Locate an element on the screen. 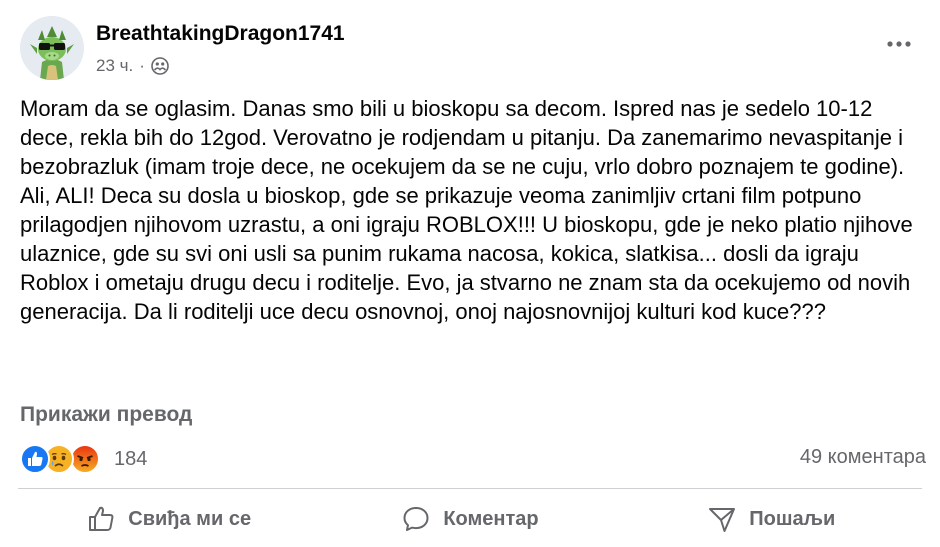 The width and height of the screenshot is (940, 547). like-reaction-icon is located at coordinates (35, 459).